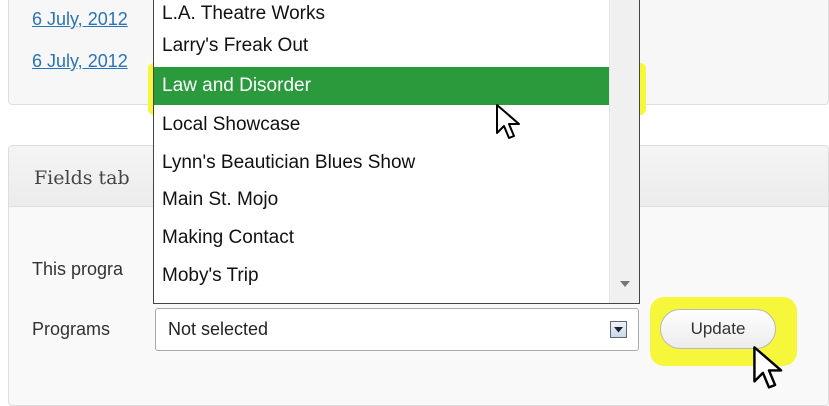 Image resolution: width=829 pixels, height=406 pixels. Describe the element at coordinates (618, 329) in the screenshot. I see `chevron-down-icon` at that location.